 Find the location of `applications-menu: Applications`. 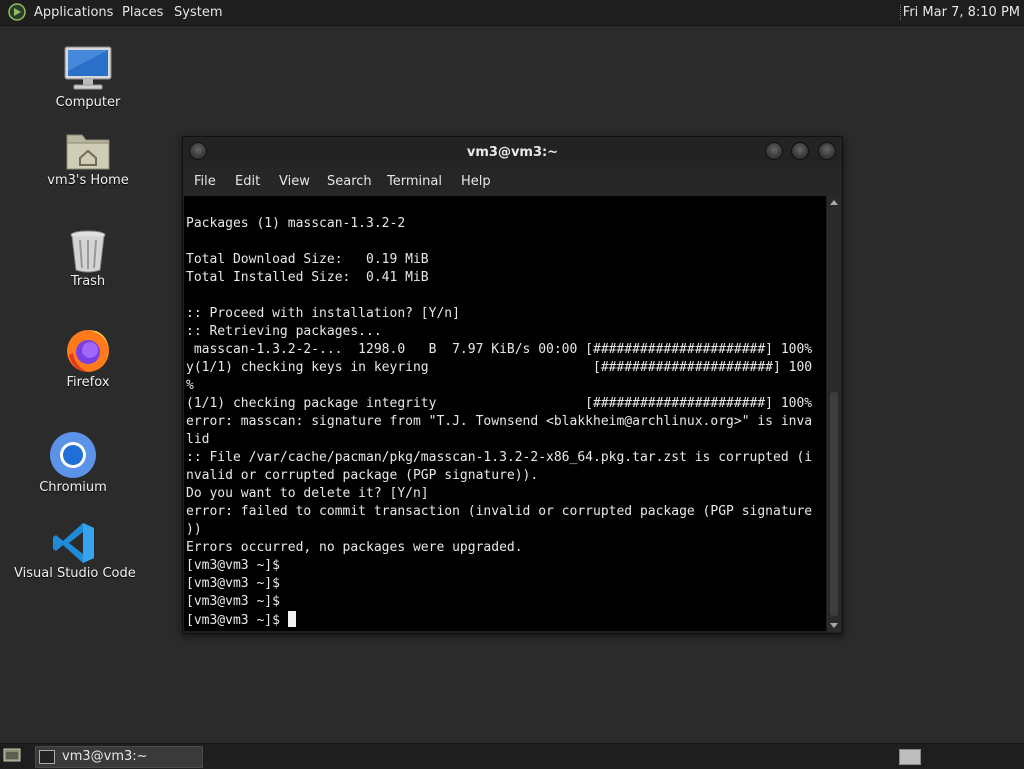

applications-menu: Applications is located at coordinates (73, 12).